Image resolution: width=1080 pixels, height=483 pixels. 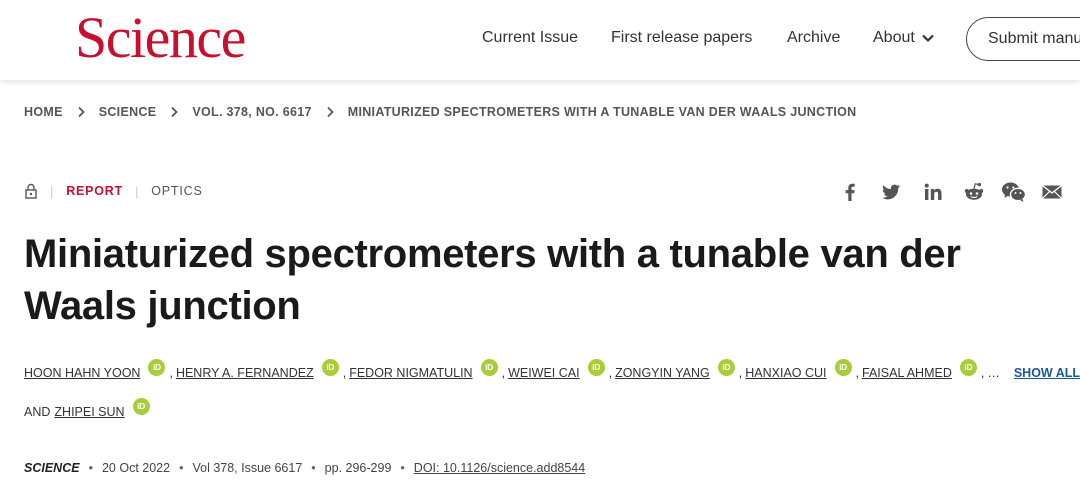 What do you see at coordinates (245, 373) in the screenshot?
I see `author-link: HENRY A. FERNANDEZ` at bounding box center [245, 373].